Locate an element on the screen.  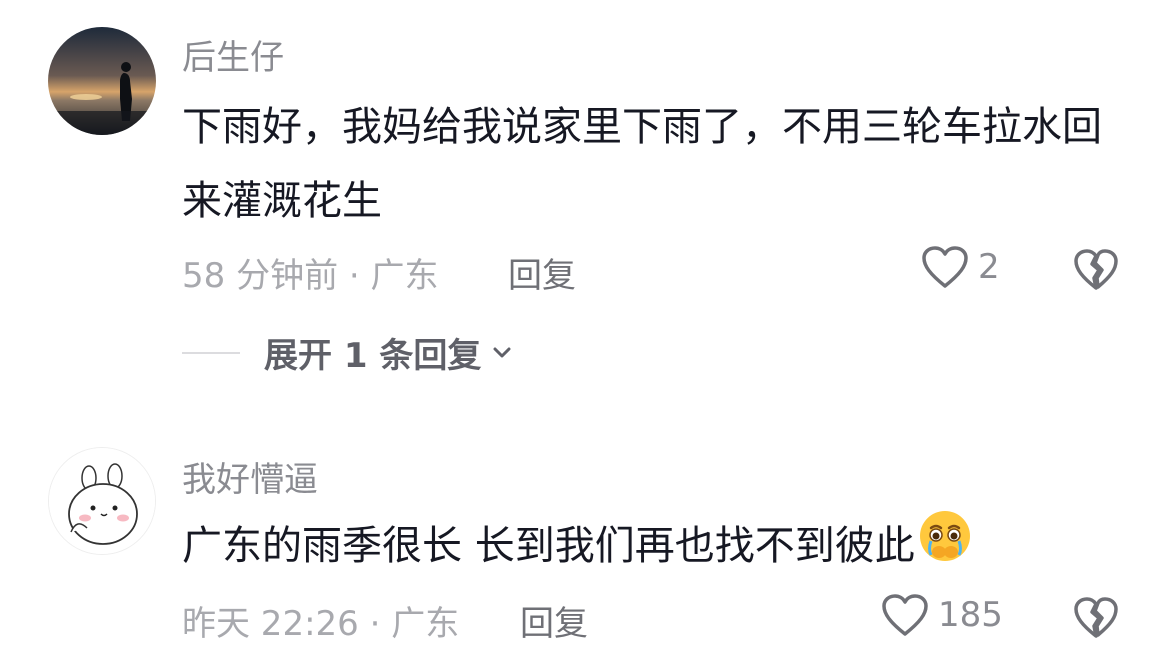
sunset-silhouette-avatar-icon is located at coordinates (102, 81).